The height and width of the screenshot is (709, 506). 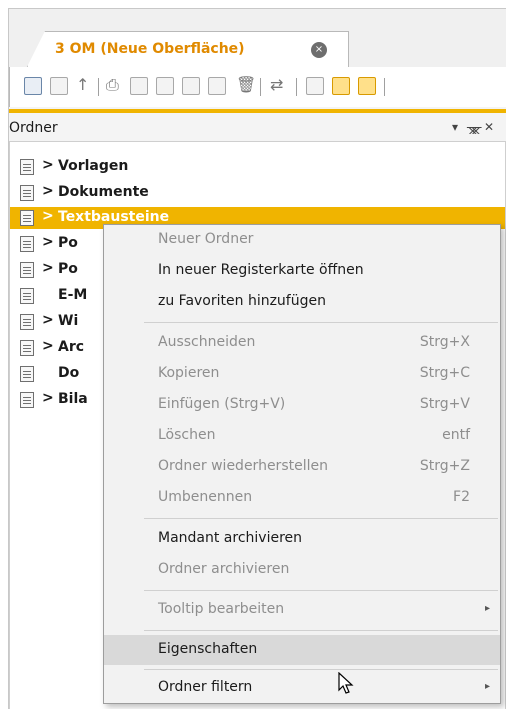 I want to click on sync-icon: ⇄, so click(x=276, y=84).